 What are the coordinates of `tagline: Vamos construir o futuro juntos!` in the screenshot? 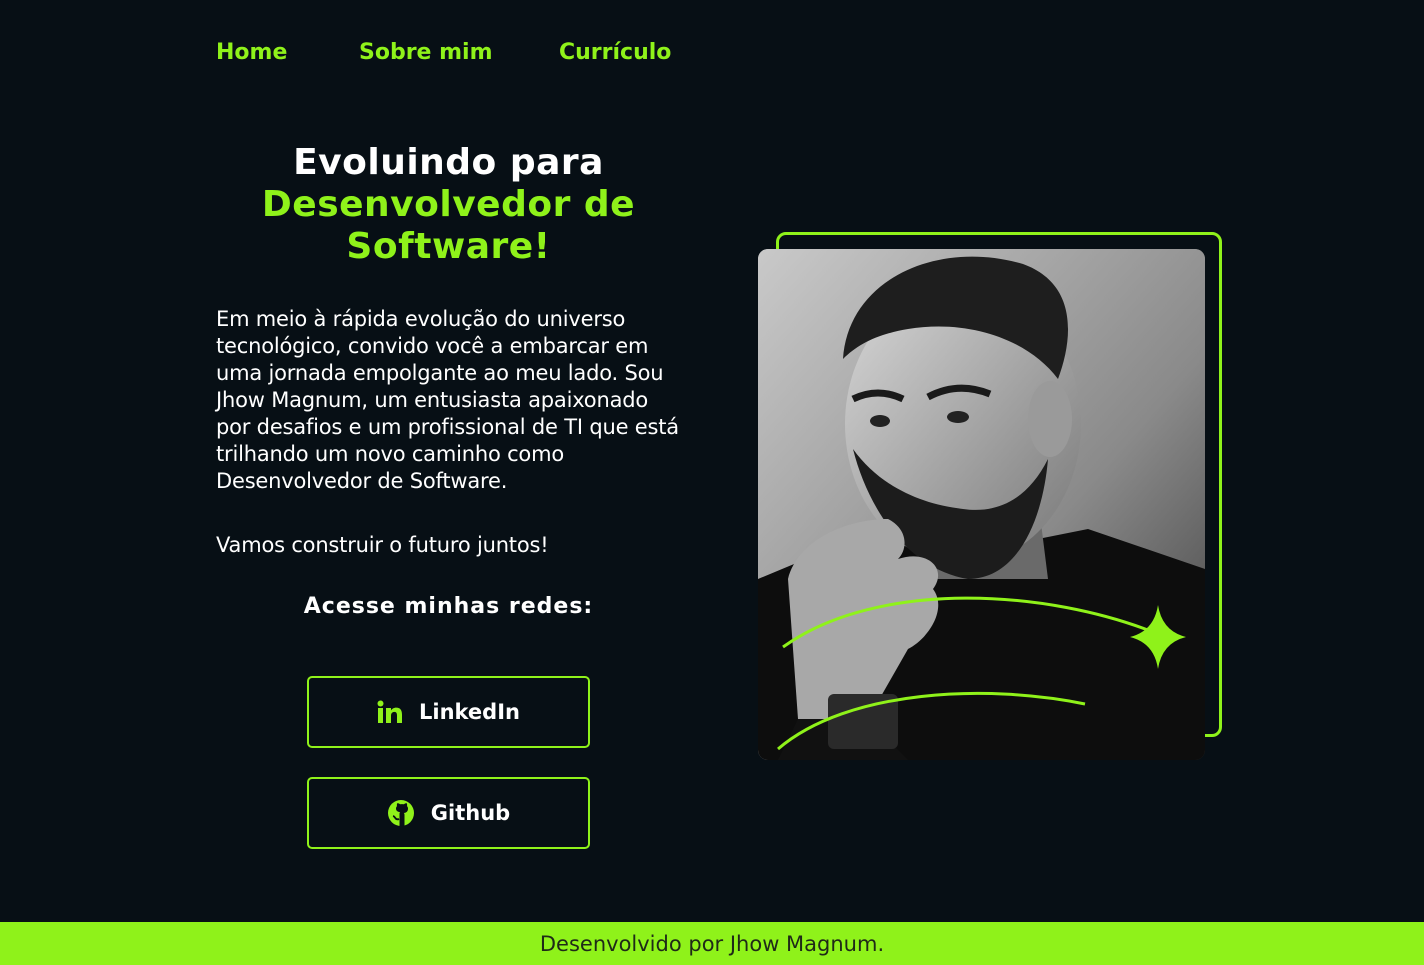 It's located at (382, 545).